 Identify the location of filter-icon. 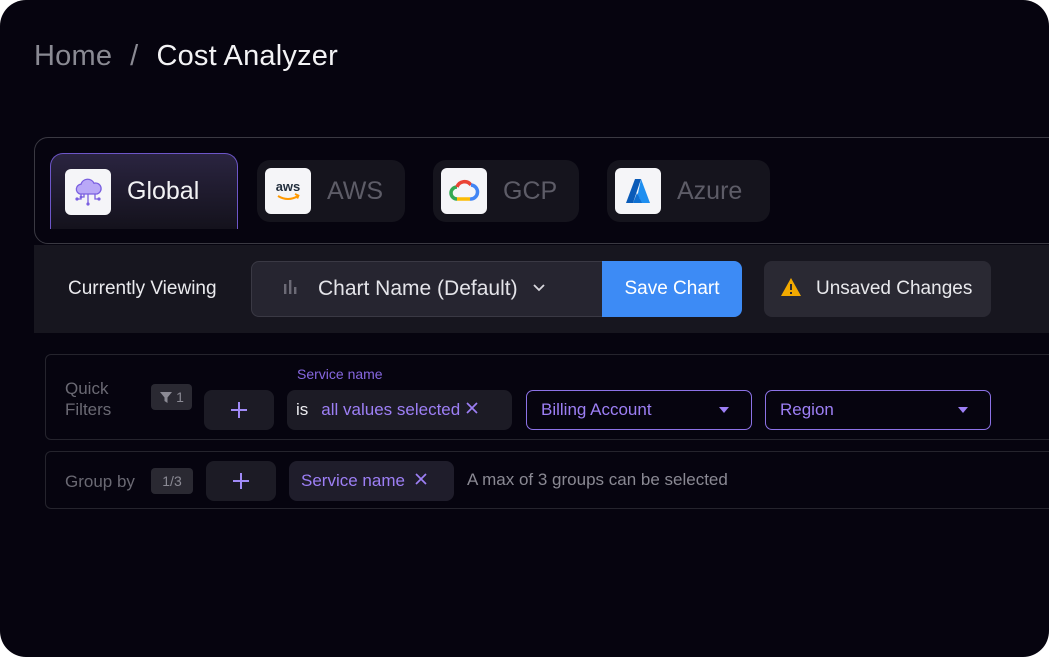
(166, 397).